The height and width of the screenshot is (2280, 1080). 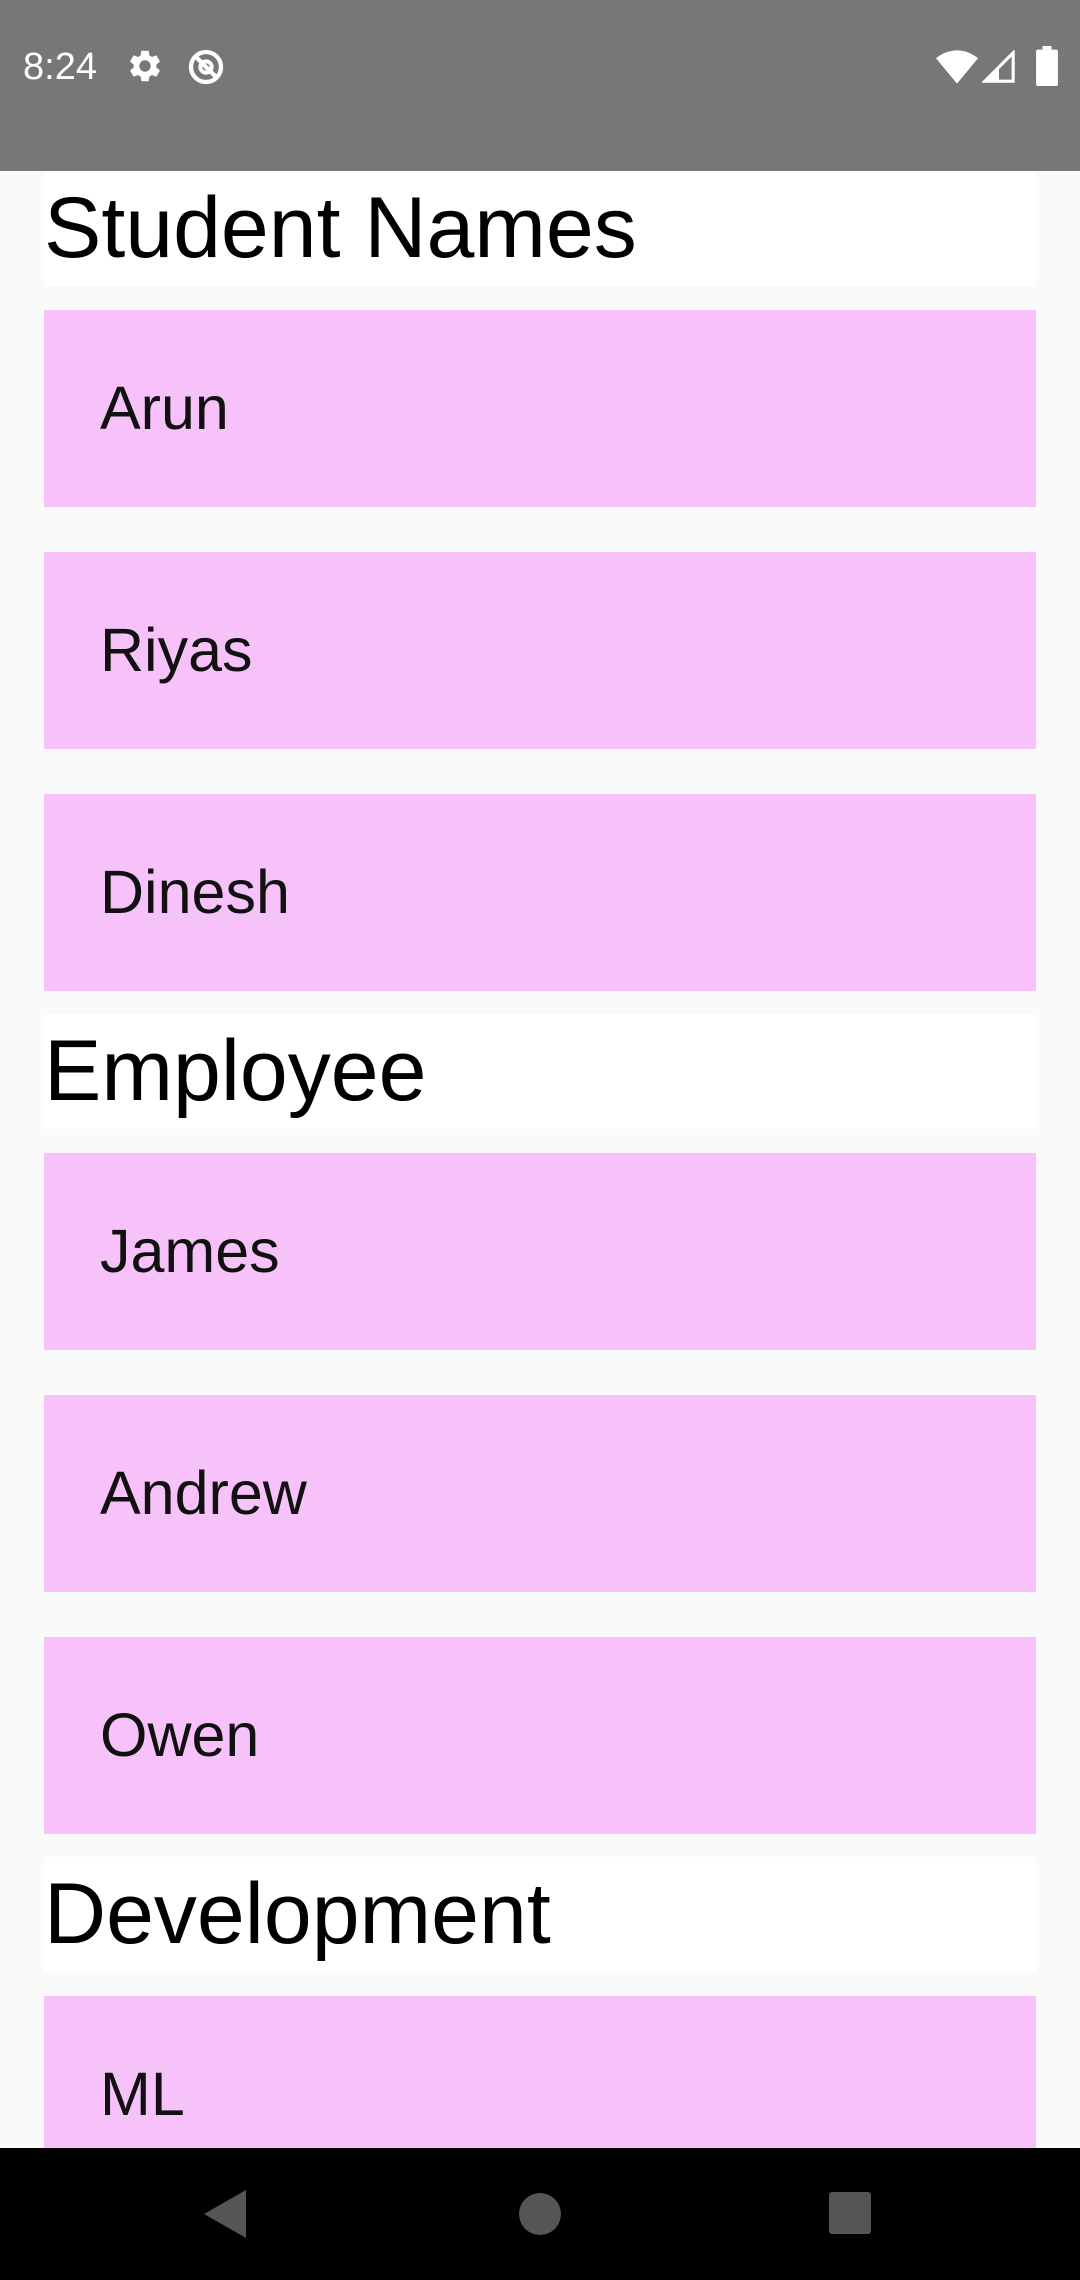 What do you see at coordinates (203, 1493) in the screenshot?
I see `list-item-label: Andrew` at bounding box center [203, 1493].